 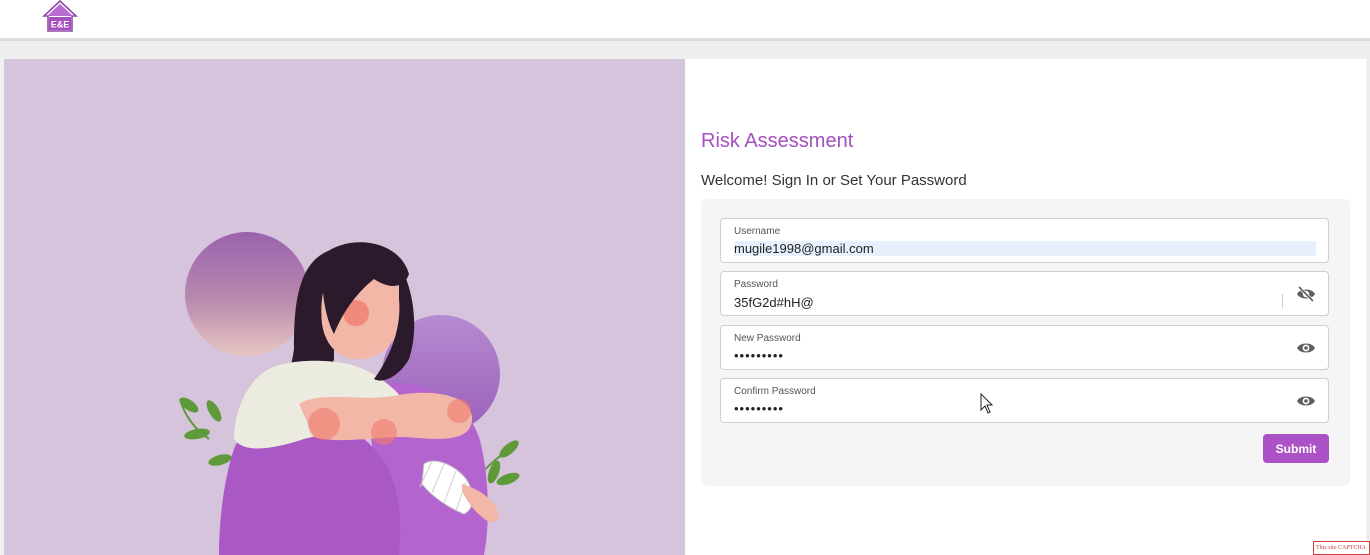 What do you see at coordinates (1024, 347) in the screenshot?
I see `new-password-field: New Password •••••••••` at bounding box center [1024, 347].